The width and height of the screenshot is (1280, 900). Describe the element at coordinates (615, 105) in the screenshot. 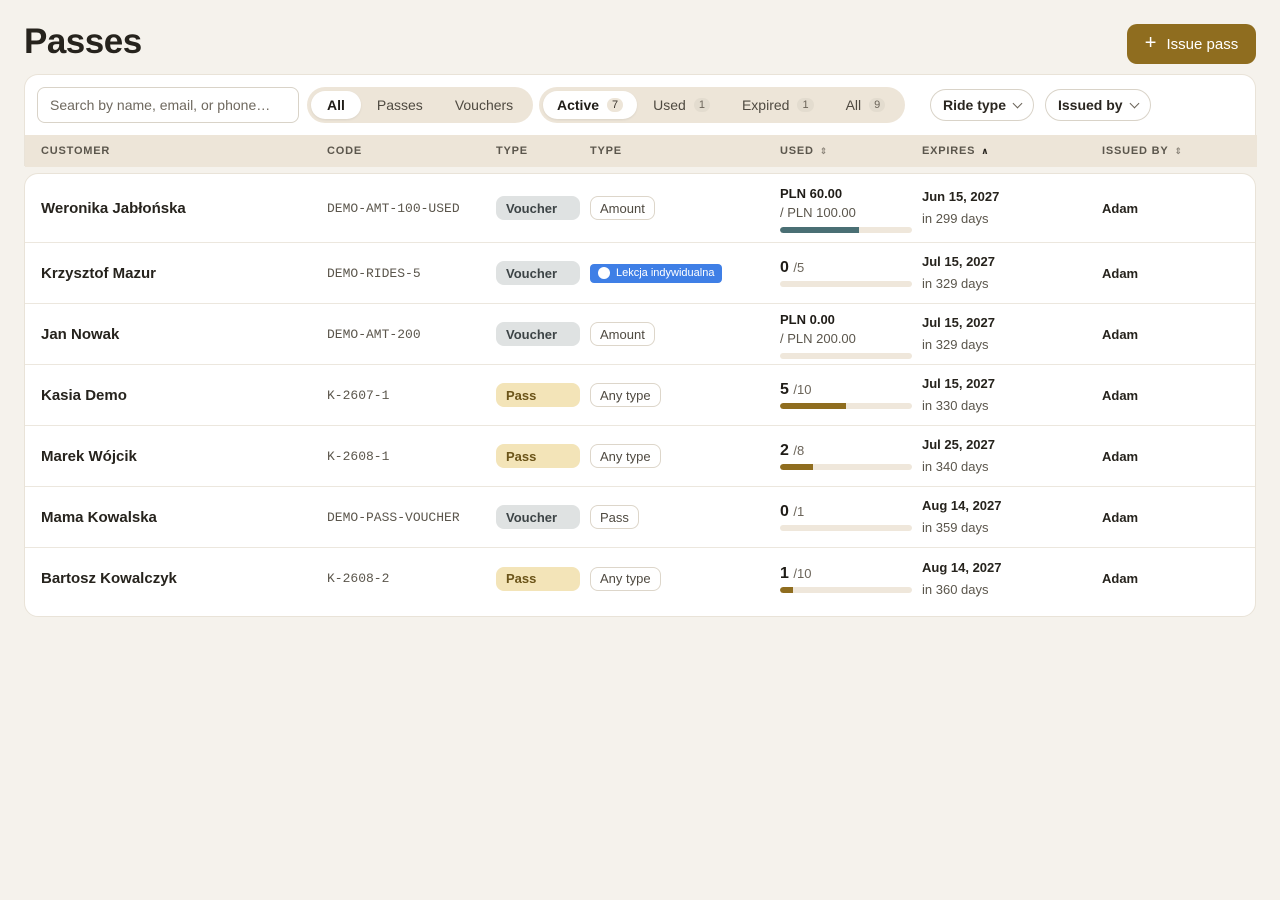

I see `status-count: 7` at that location.